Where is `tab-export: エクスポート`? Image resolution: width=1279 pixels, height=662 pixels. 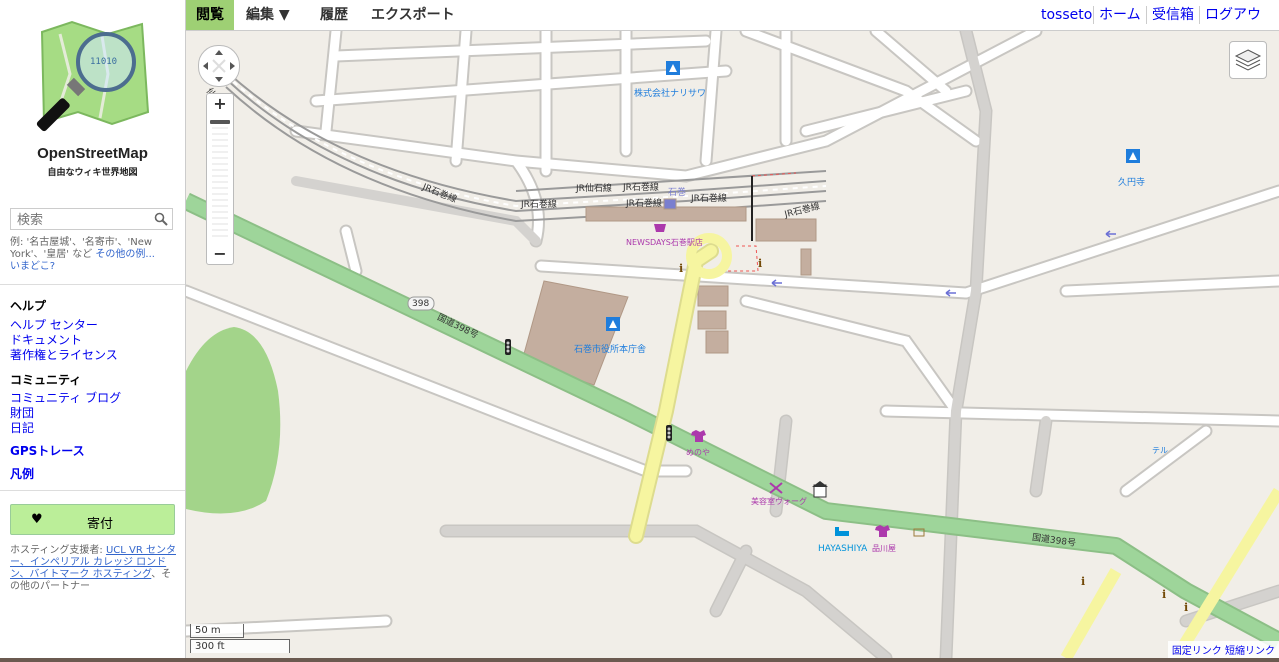 tab-export: エクスポート is located at coordinates (413, 15).